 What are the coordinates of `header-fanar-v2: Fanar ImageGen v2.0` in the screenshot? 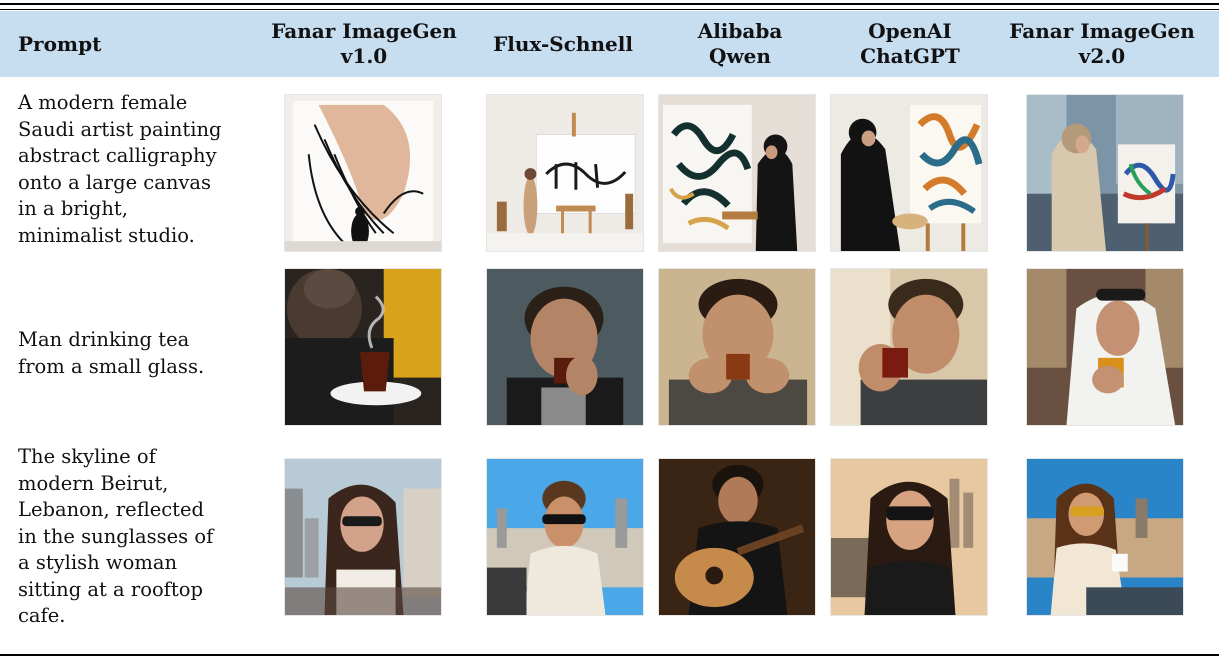 It's located at (1102, 44).